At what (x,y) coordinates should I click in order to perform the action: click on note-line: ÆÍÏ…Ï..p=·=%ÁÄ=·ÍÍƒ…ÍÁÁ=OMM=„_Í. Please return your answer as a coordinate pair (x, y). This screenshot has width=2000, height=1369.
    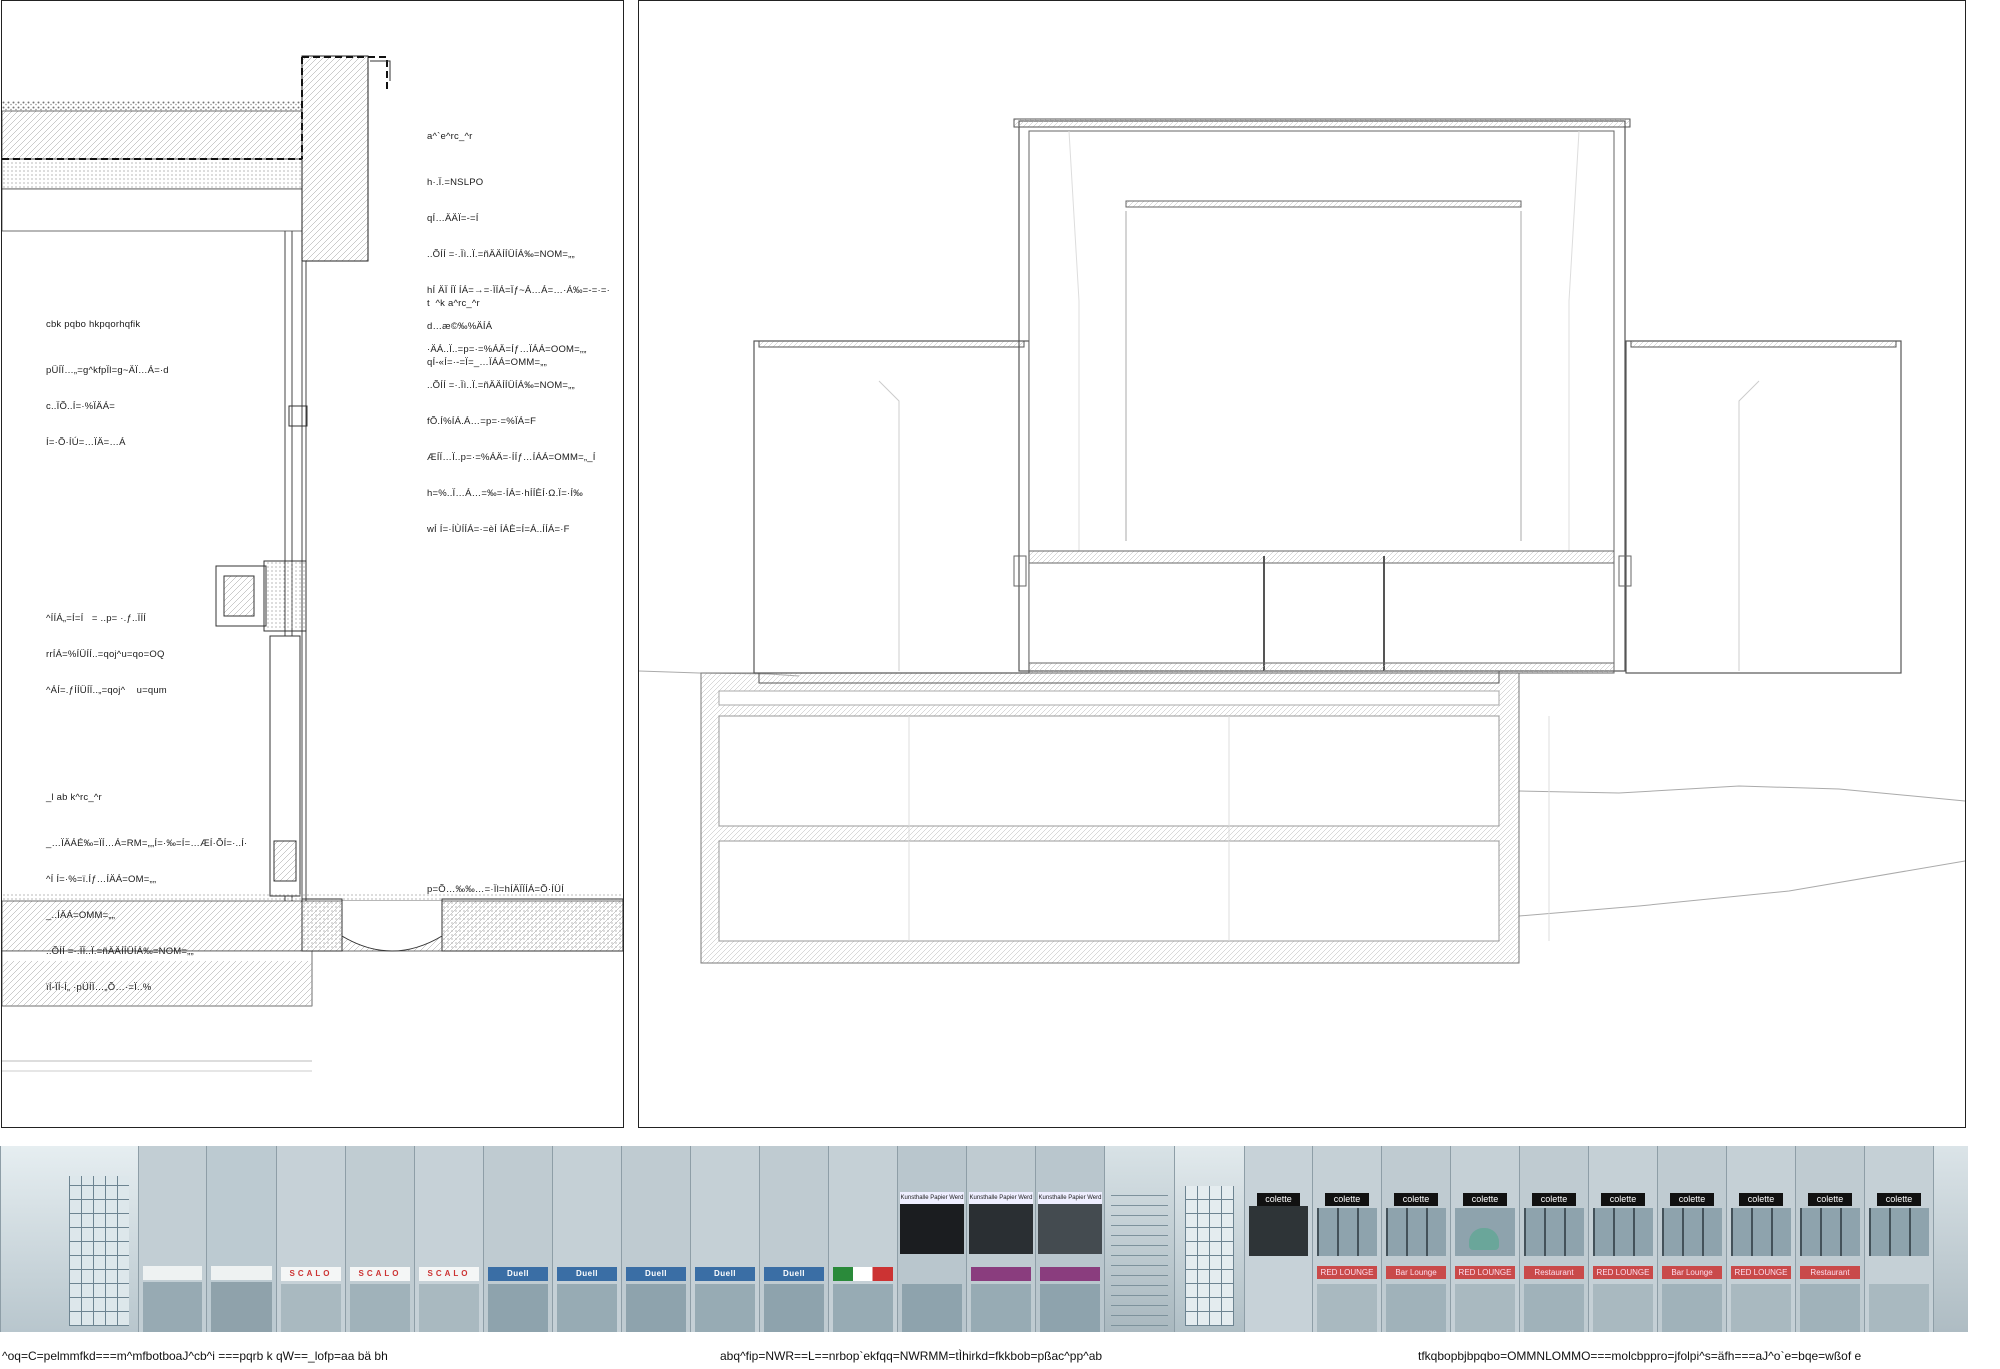
    Looking at the image, I should click on (511, 457).